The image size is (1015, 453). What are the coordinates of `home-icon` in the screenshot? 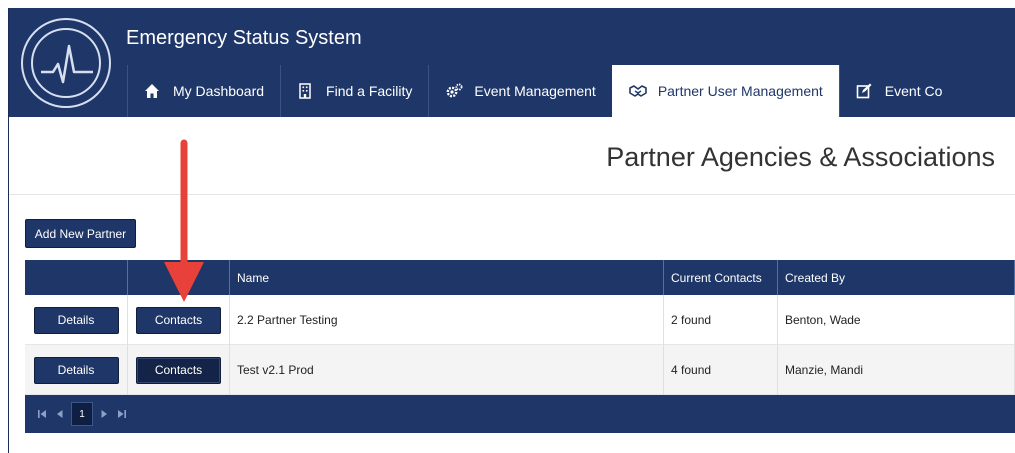 It's located at (152, 91).